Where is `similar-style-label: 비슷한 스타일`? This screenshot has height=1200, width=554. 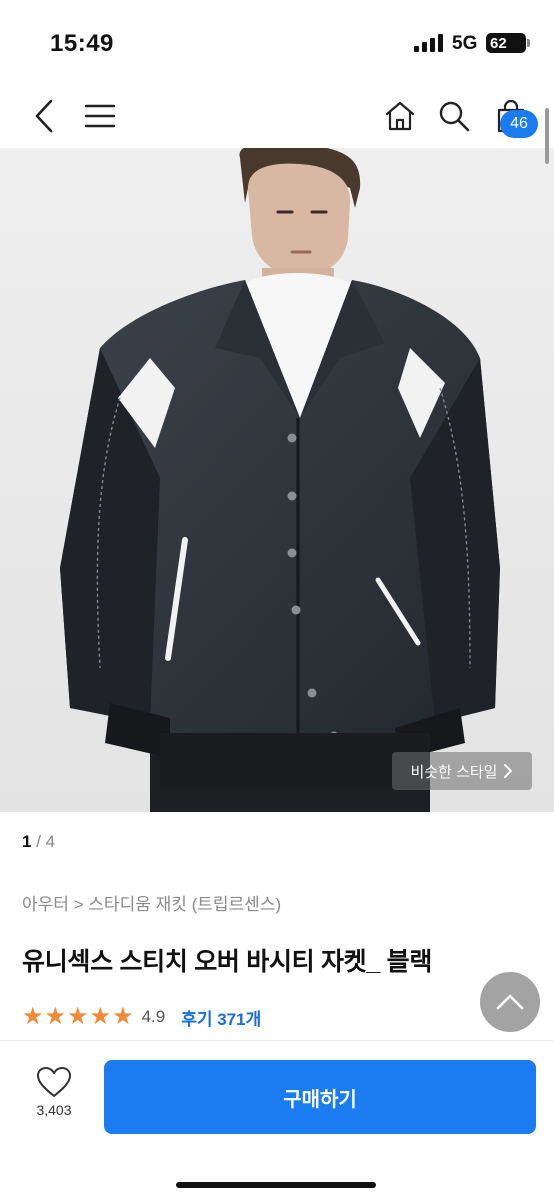 similar-style-label: 비슷한 스타일 is located at coordinates (454, 772).